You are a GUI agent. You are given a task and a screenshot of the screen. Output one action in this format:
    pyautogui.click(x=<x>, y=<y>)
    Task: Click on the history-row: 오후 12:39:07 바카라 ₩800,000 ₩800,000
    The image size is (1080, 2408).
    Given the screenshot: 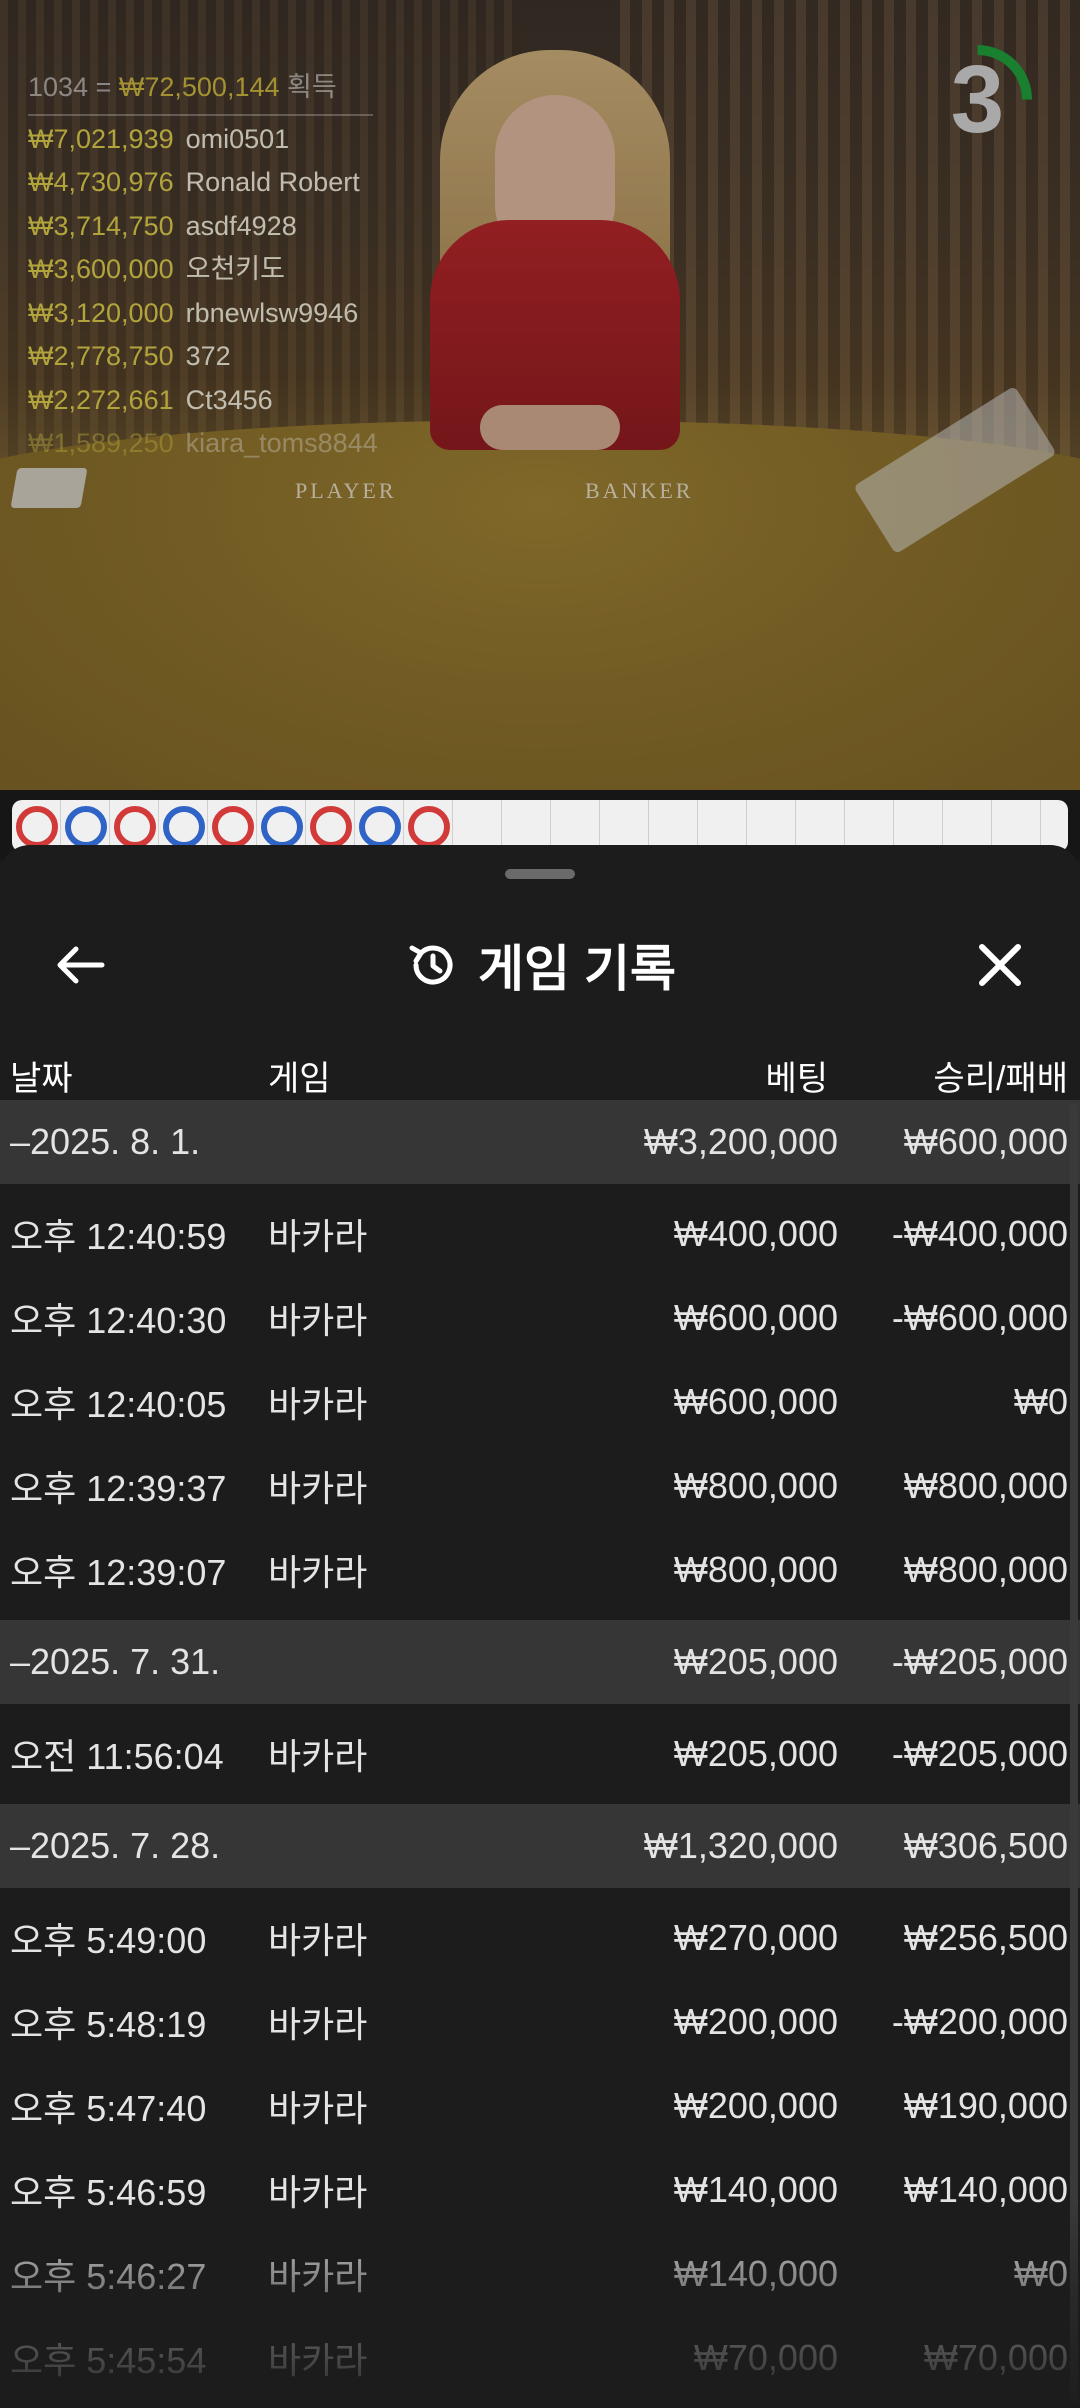 What is the action you would take?
    pyautogui.click(x=540, y=1570)
    